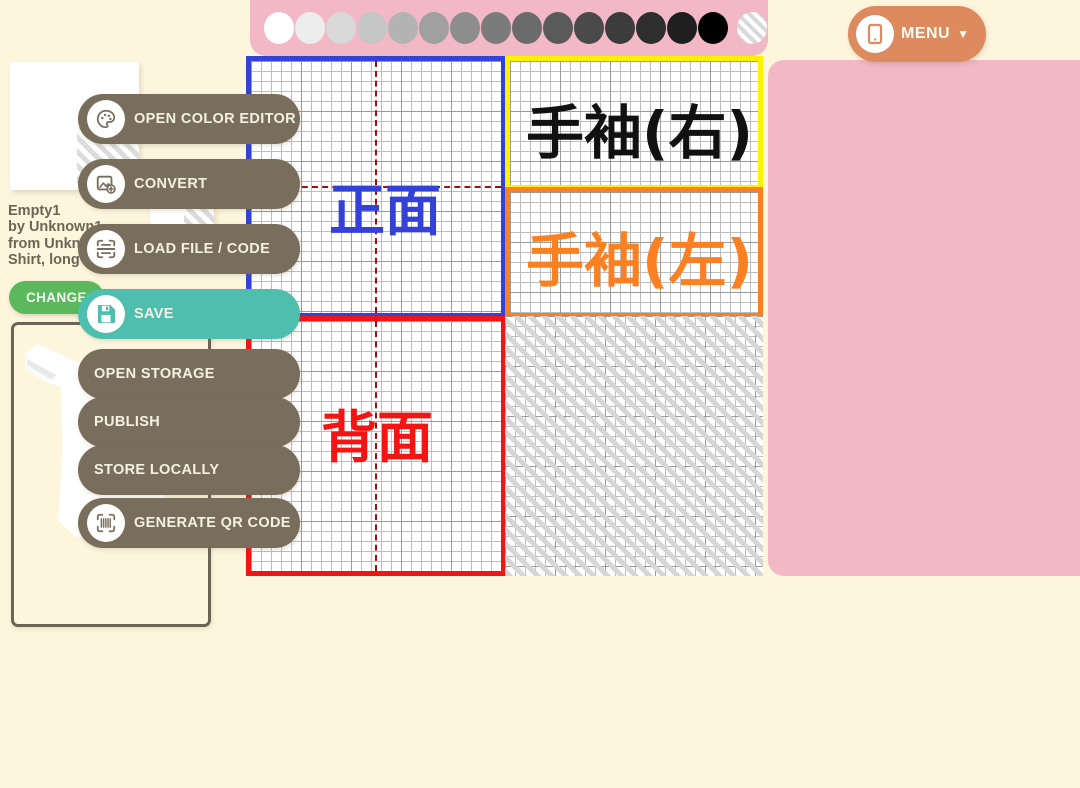  Describe the element at coordinates (752, 28) in the screenshot. I see `color-swatch-transparent` at that location.